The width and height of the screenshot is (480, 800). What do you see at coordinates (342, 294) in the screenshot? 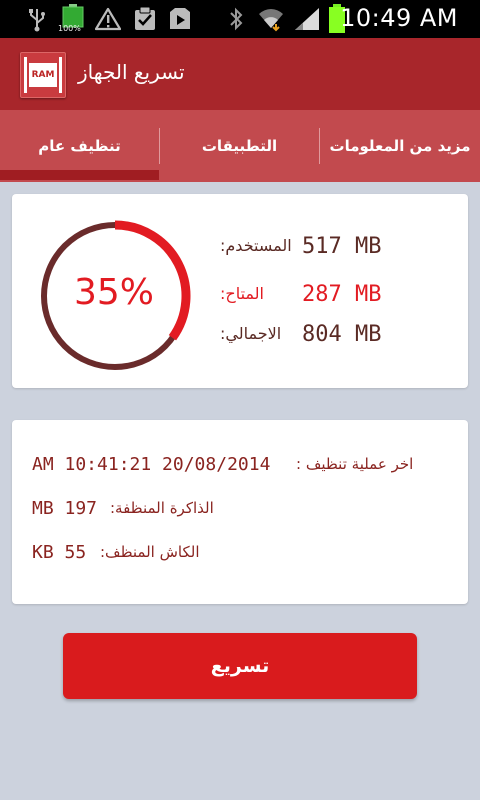
I see `available-value: 287 MB` at bounding box center [342, 294].